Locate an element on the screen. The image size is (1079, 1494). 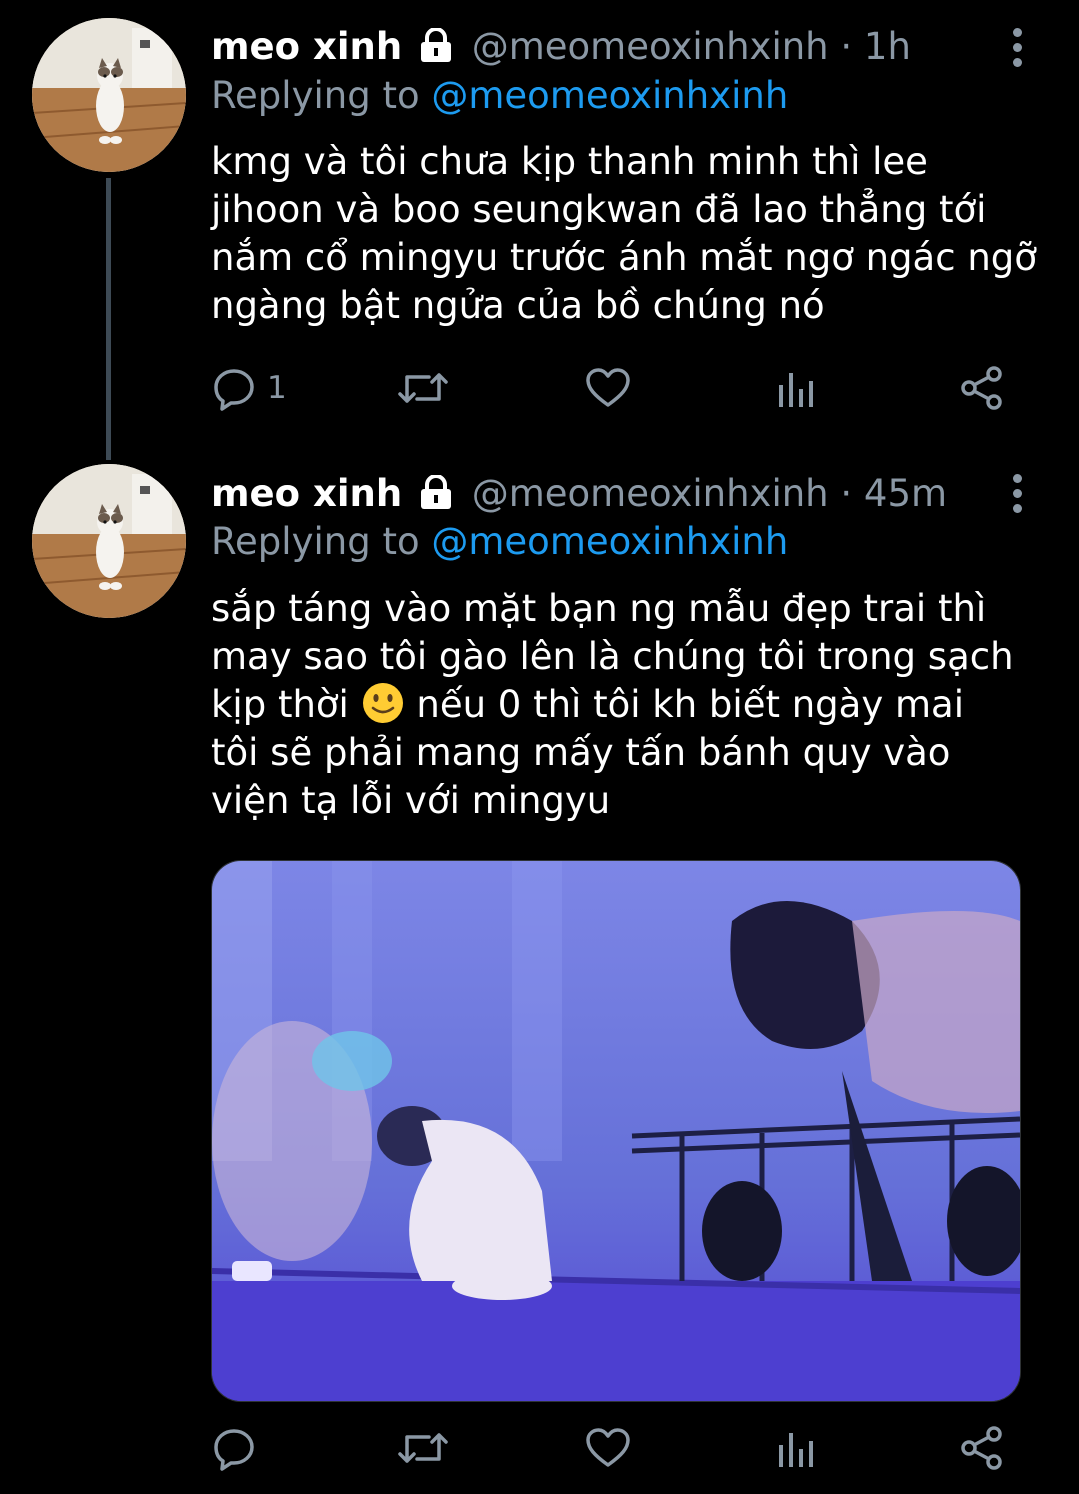
tweet-actions is located at coordinates (611, 1448).